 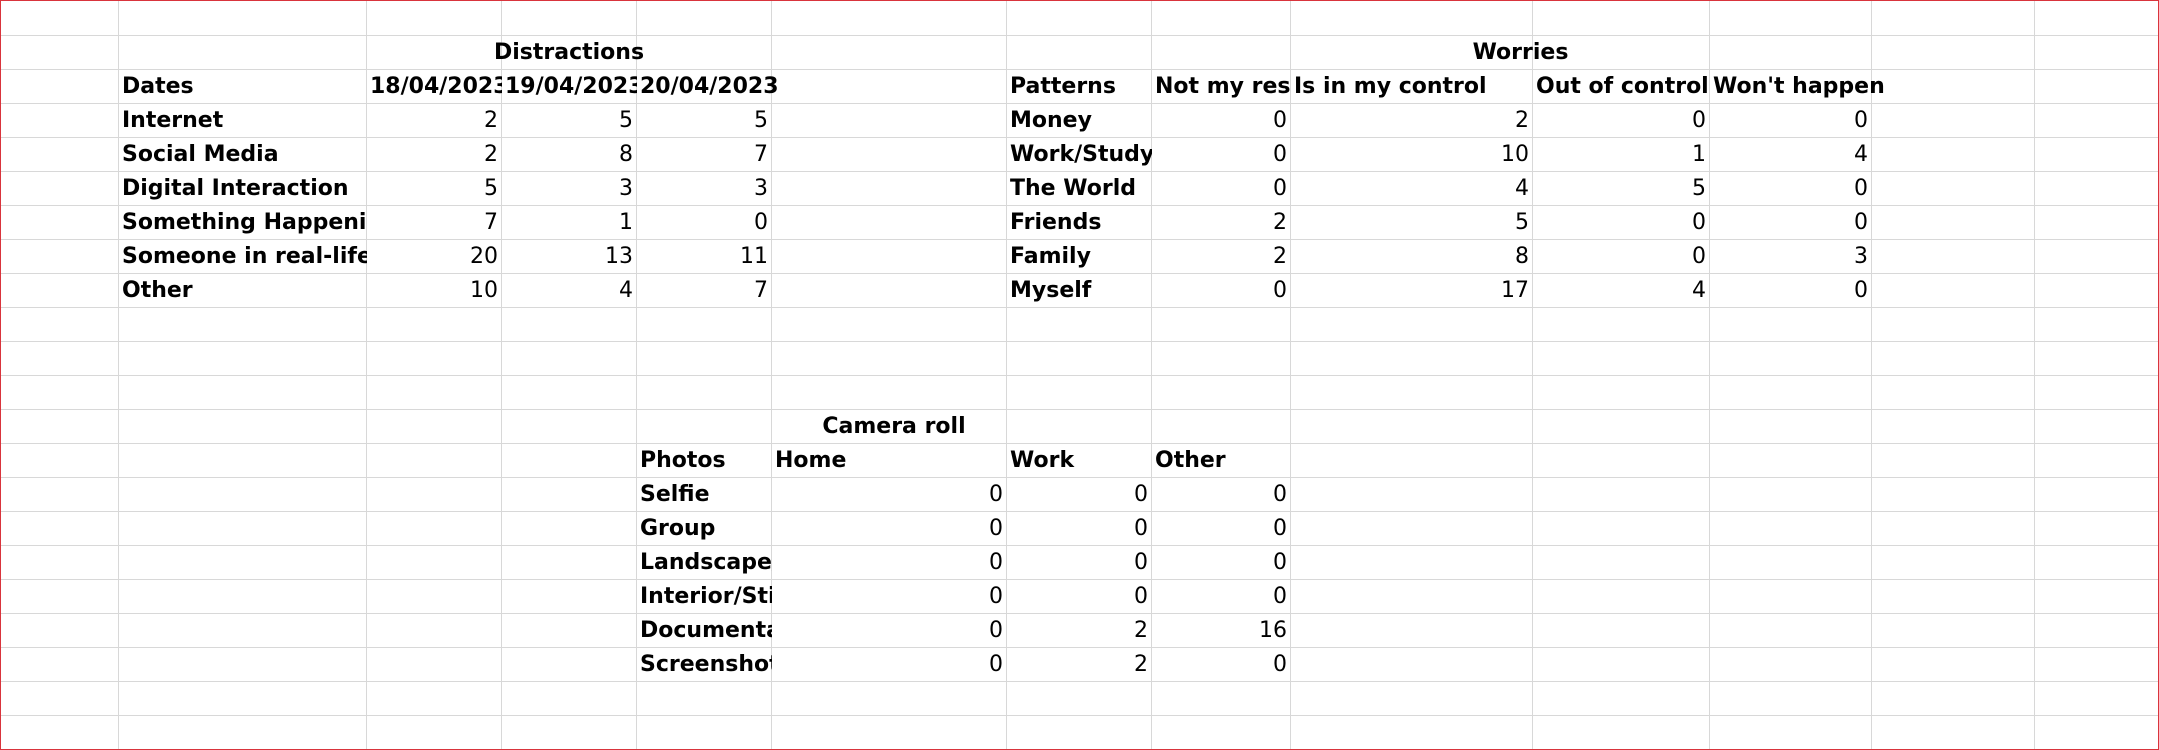 I want to click on distractions-value-cell: 4, so click(x=569, y=290).